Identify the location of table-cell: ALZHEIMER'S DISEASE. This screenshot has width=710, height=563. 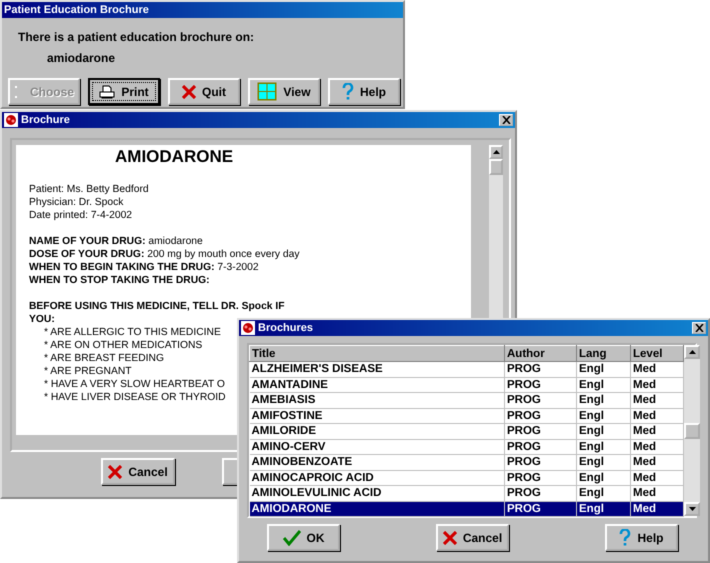
(377, 369).